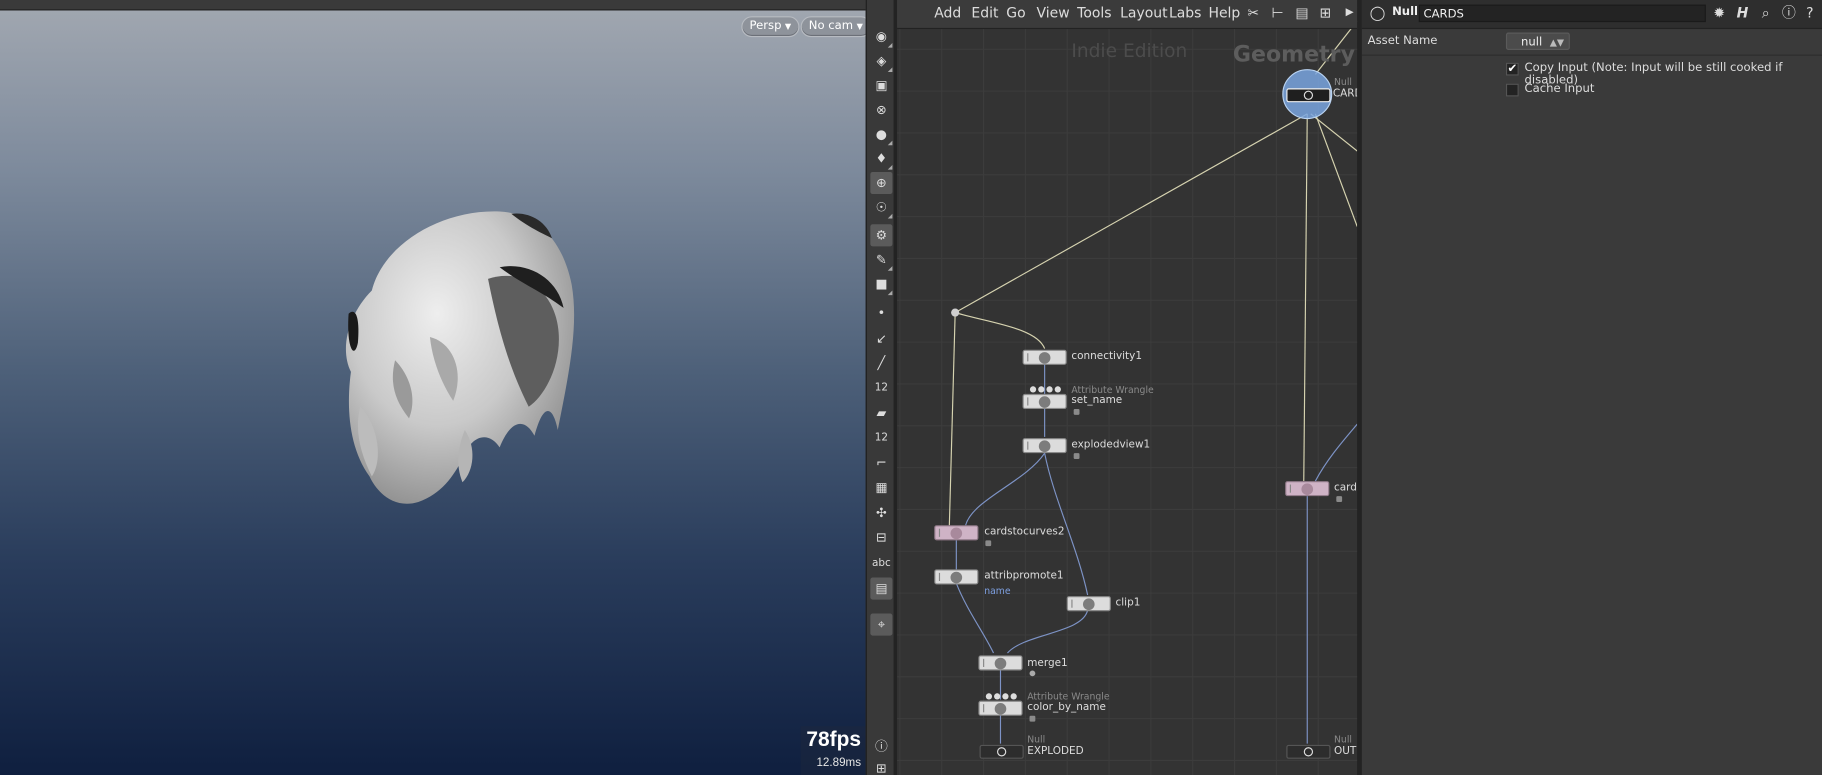 This screenshot has height=775, width=1822. What do you see at coordinates (881, 437) in the screenshot?
I see `prim-number-icon: 12` at bounding box center [881, 437].